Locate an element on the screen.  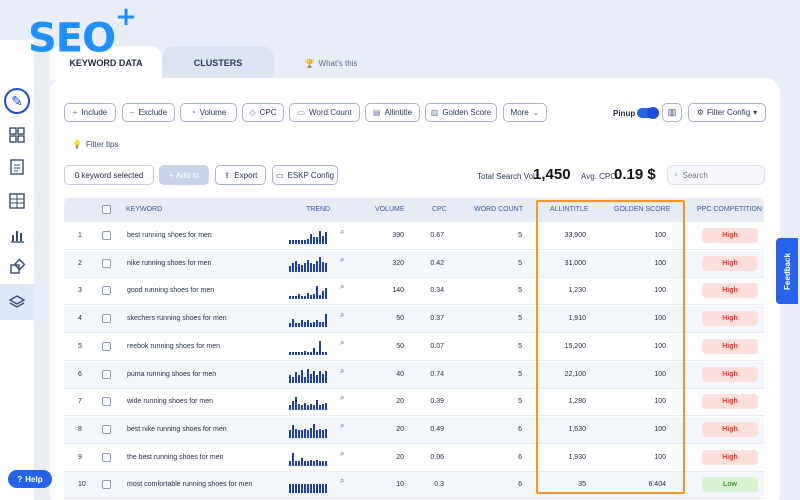
allintitle-button: ▤ Allintitle is located at coordinates (392, 112).